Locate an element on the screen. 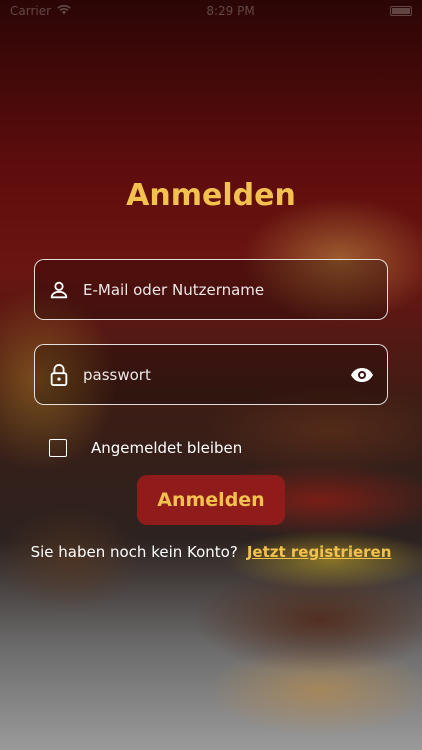  username-field is located at coordinates (211, 289).